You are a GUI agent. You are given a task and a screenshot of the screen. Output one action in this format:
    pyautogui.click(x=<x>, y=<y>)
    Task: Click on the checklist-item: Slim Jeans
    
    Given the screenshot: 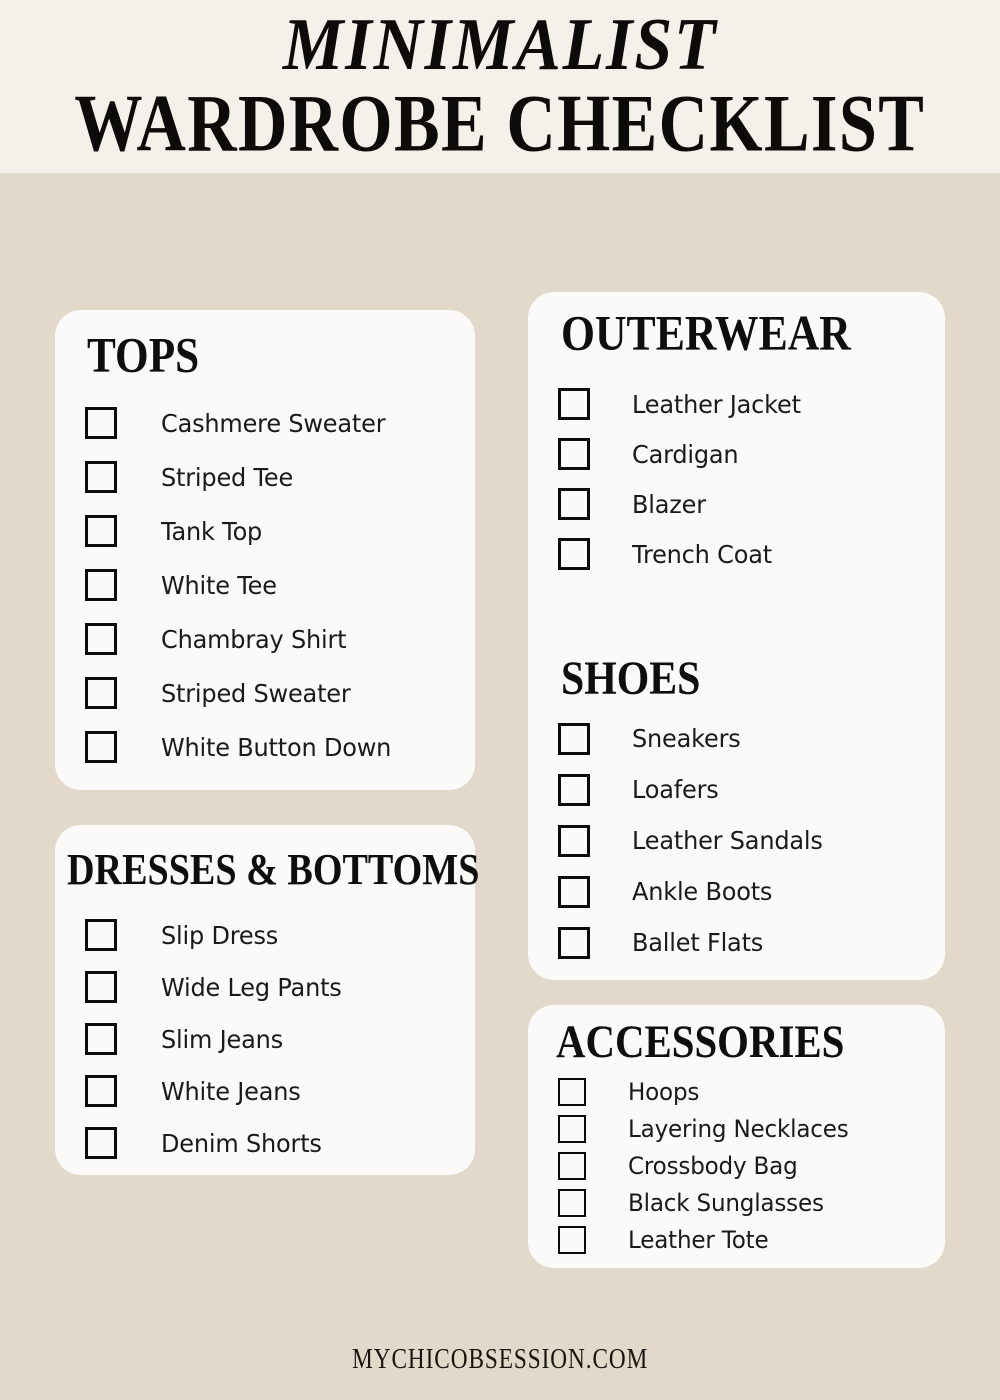 What is the action you would take?
    pyautogui.click(x=275, y=1039)
    